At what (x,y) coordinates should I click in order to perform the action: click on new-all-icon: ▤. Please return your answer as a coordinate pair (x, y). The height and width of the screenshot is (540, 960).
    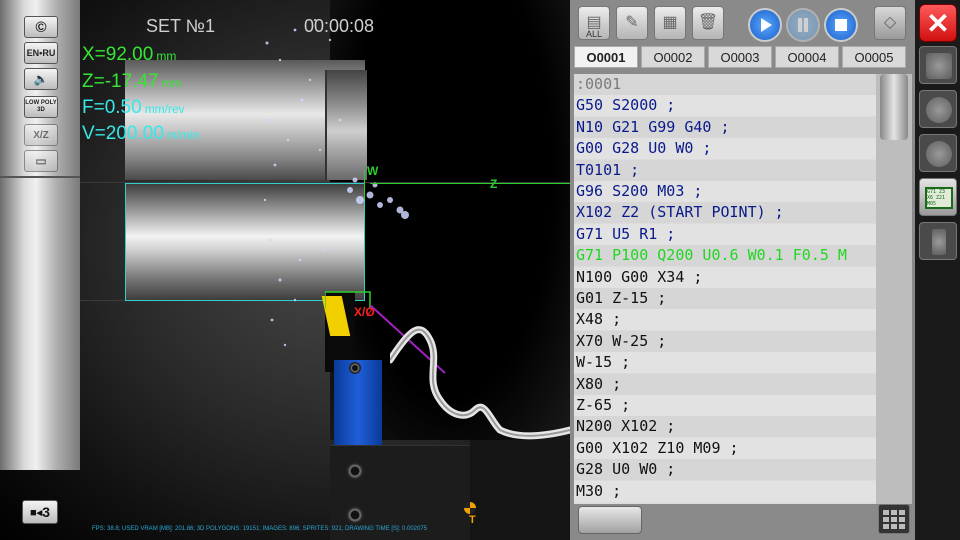
    Looking at the image, I should click on (594, 22).